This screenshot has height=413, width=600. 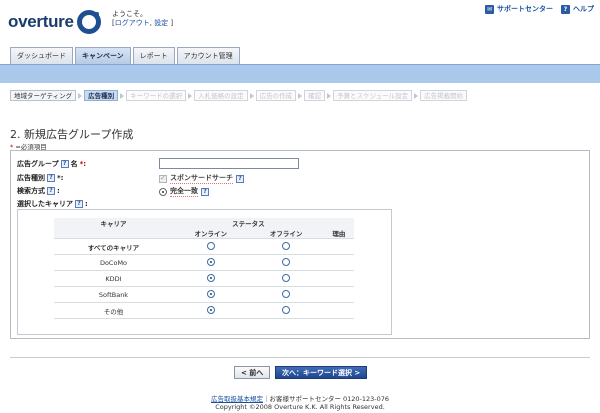 What do you see at coordinates (329, 399) in the screenshot?
I see `support-line: お客様サポートセンター 0120-123-076` at bounding box center [329, 399].